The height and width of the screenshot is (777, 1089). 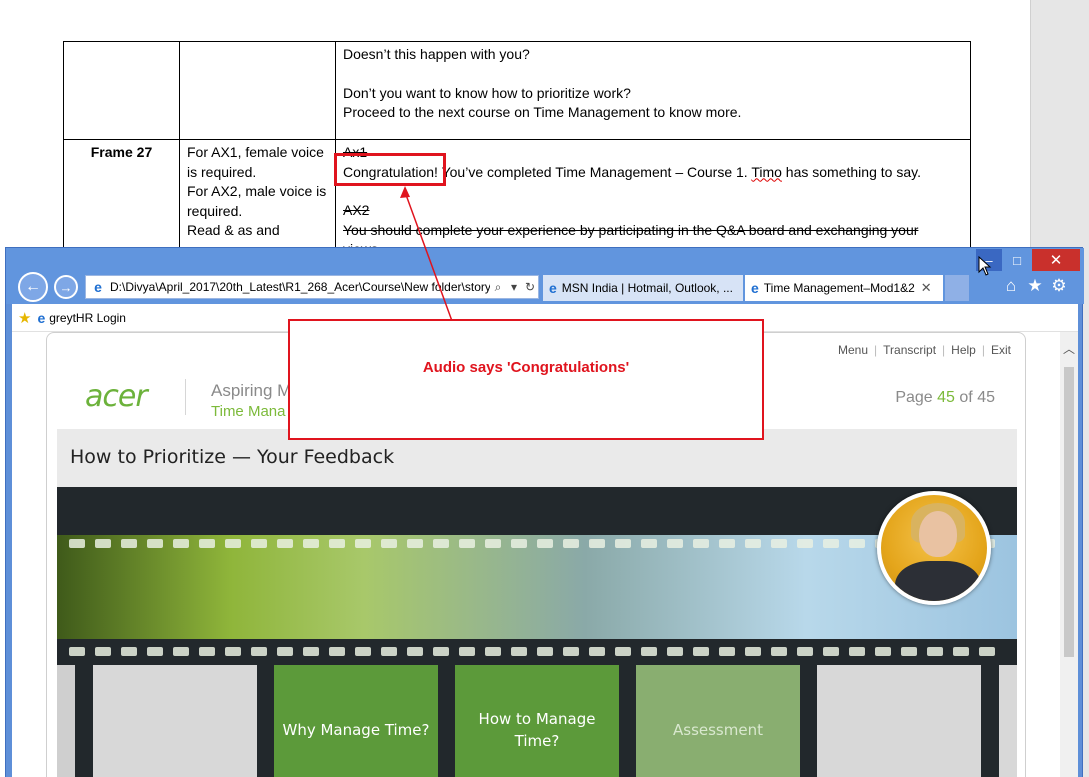 I want to click on new-tab-button, so click(x=957, y=288).